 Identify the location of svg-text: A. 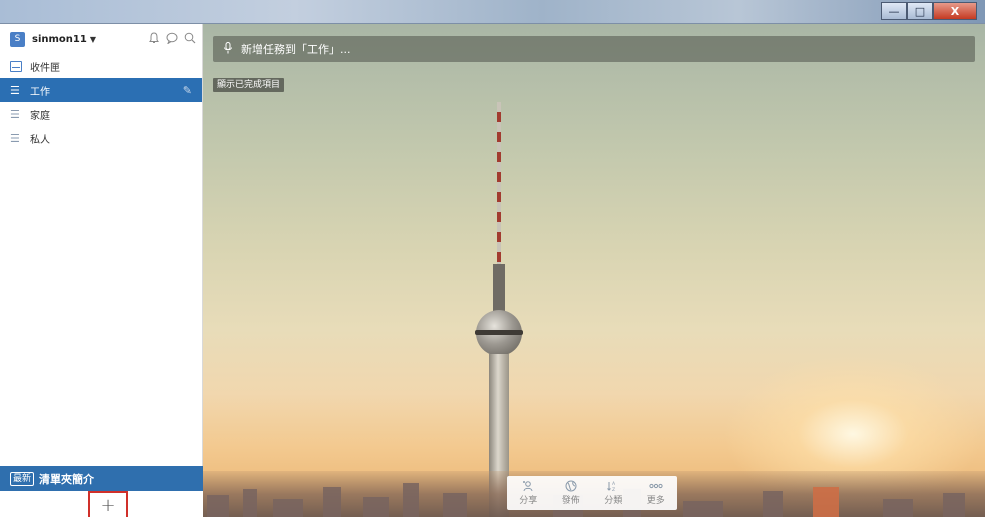
(614, 484).